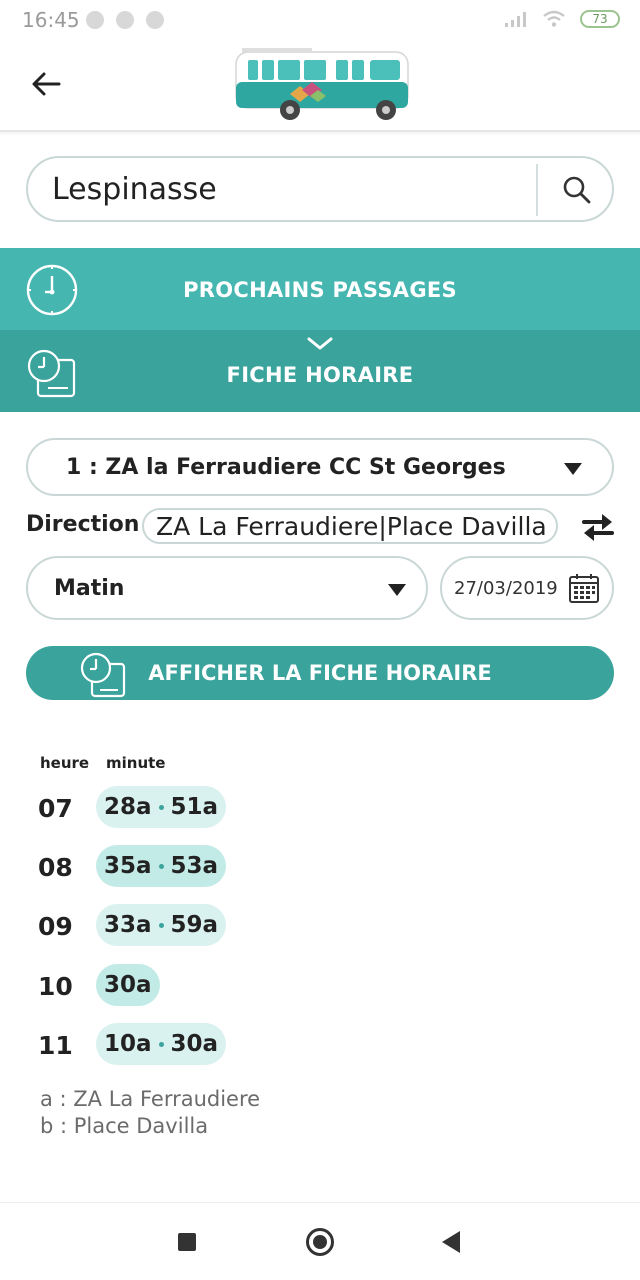  Describe the element at coordinates (128, 807) in the screenshot. I see `minute-value: 28a` at that location.